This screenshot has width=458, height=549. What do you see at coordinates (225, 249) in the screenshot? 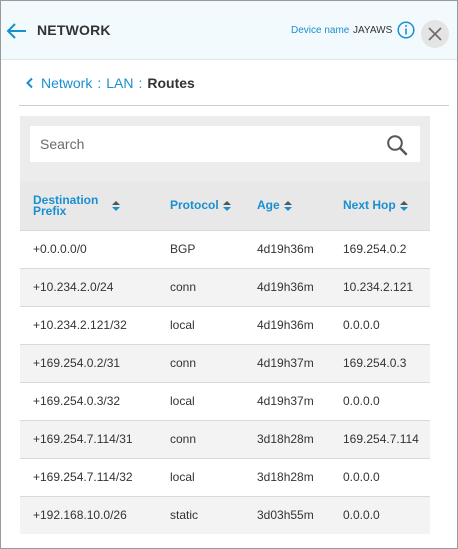
I see `table-row: +0.0.0.0/0 BGP 4d19h36m 169.254.0.2` at bounding box center [225, 249].